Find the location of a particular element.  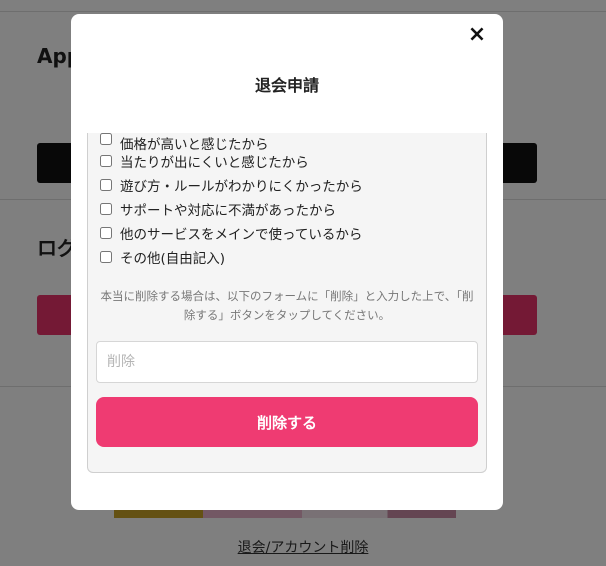

reason-item: その他(自由記入) is located at coordinates (231, 257).